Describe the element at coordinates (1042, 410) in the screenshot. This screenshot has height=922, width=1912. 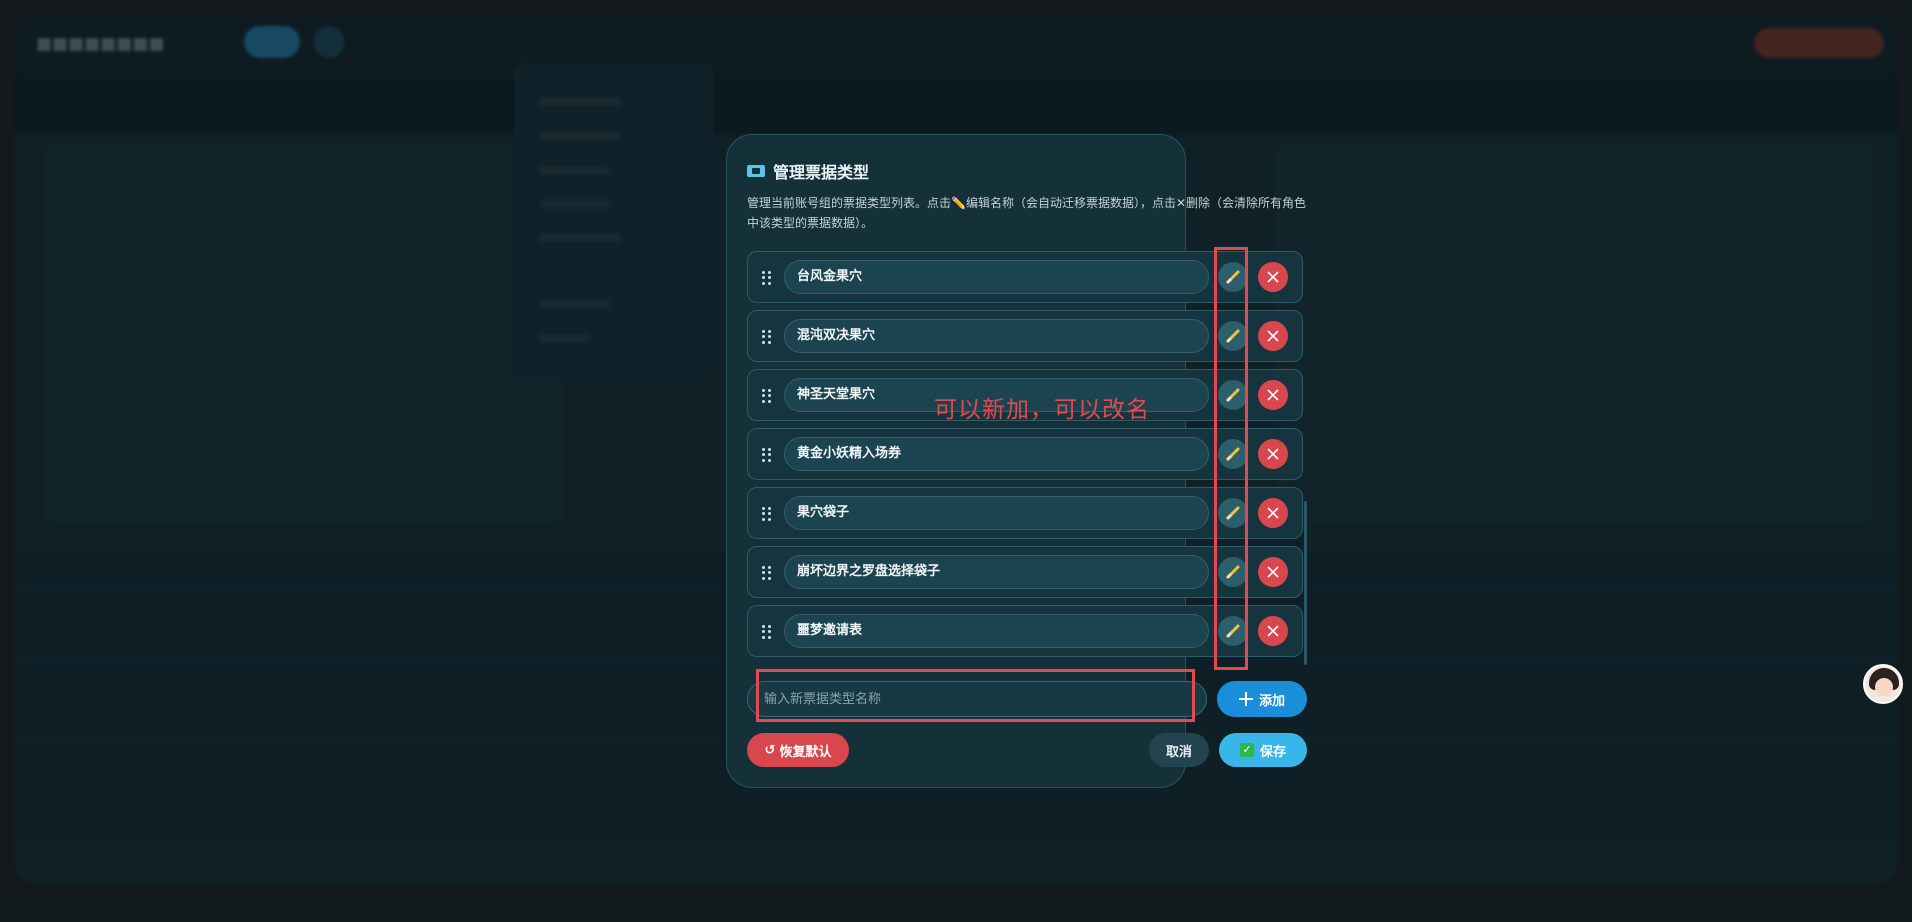
I see `annotation-note: 可以新加，可以改名` at that location.